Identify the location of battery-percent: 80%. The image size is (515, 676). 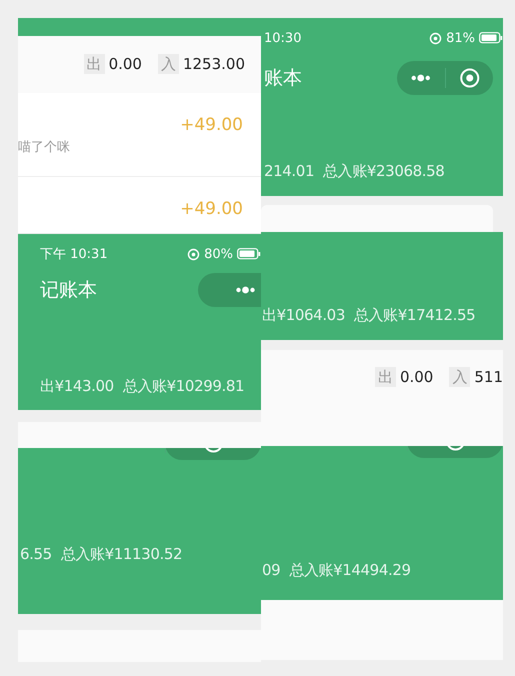
(218, 254).